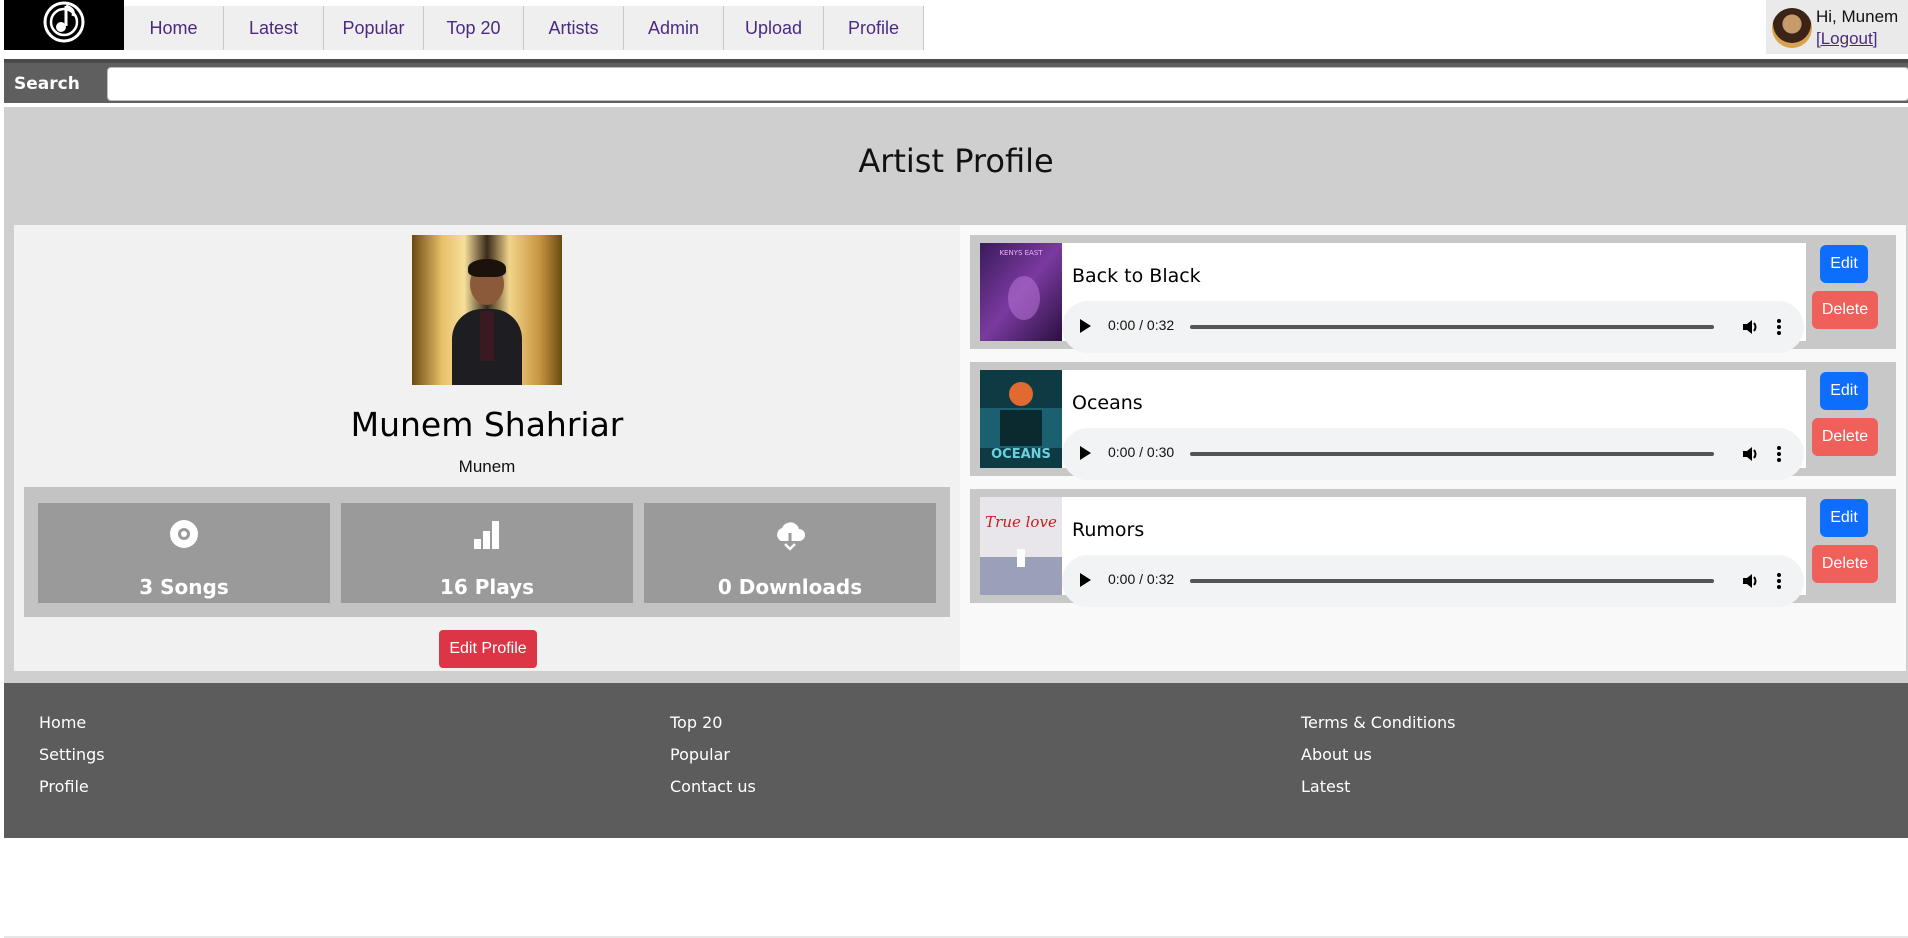  I want to click on song-title: Back to Black, so click(1136, 276).